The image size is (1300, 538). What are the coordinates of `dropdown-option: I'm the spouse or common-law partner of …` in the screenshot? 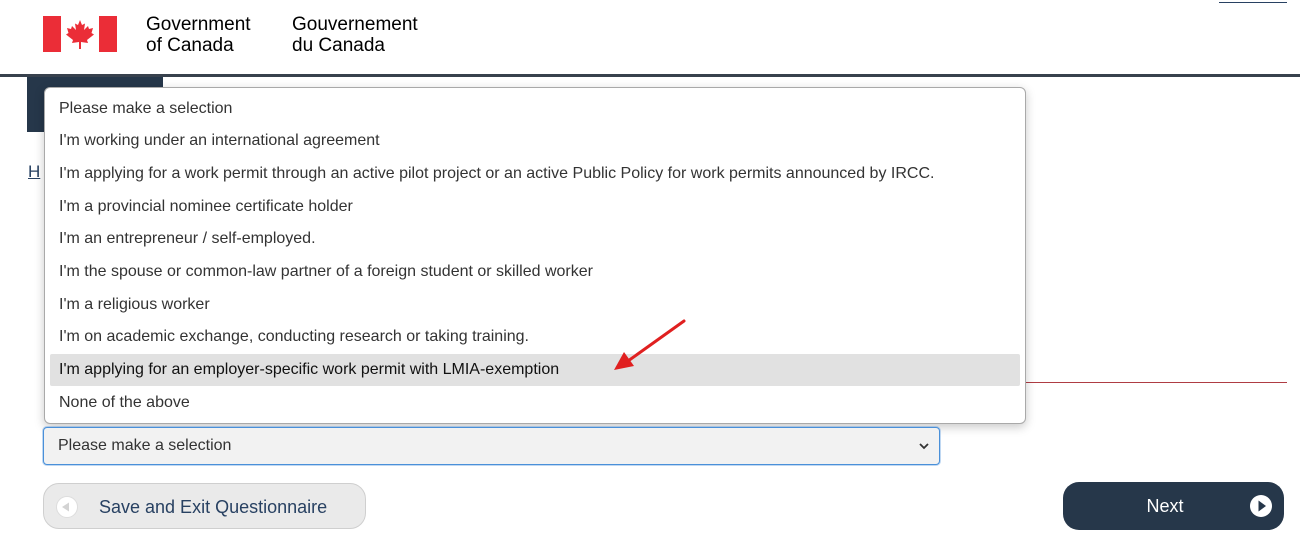 It's located at (535, 272).